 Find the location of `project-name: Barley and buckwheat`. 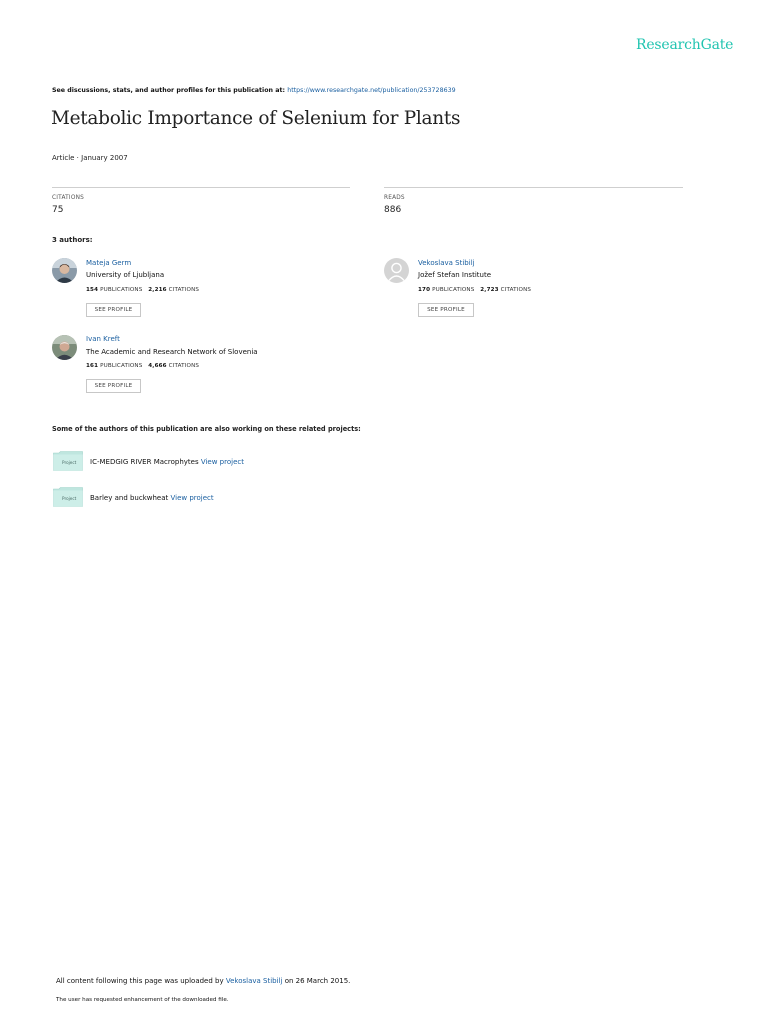

project-name: Barley and buckwheat is located at coordinates (129, 498).